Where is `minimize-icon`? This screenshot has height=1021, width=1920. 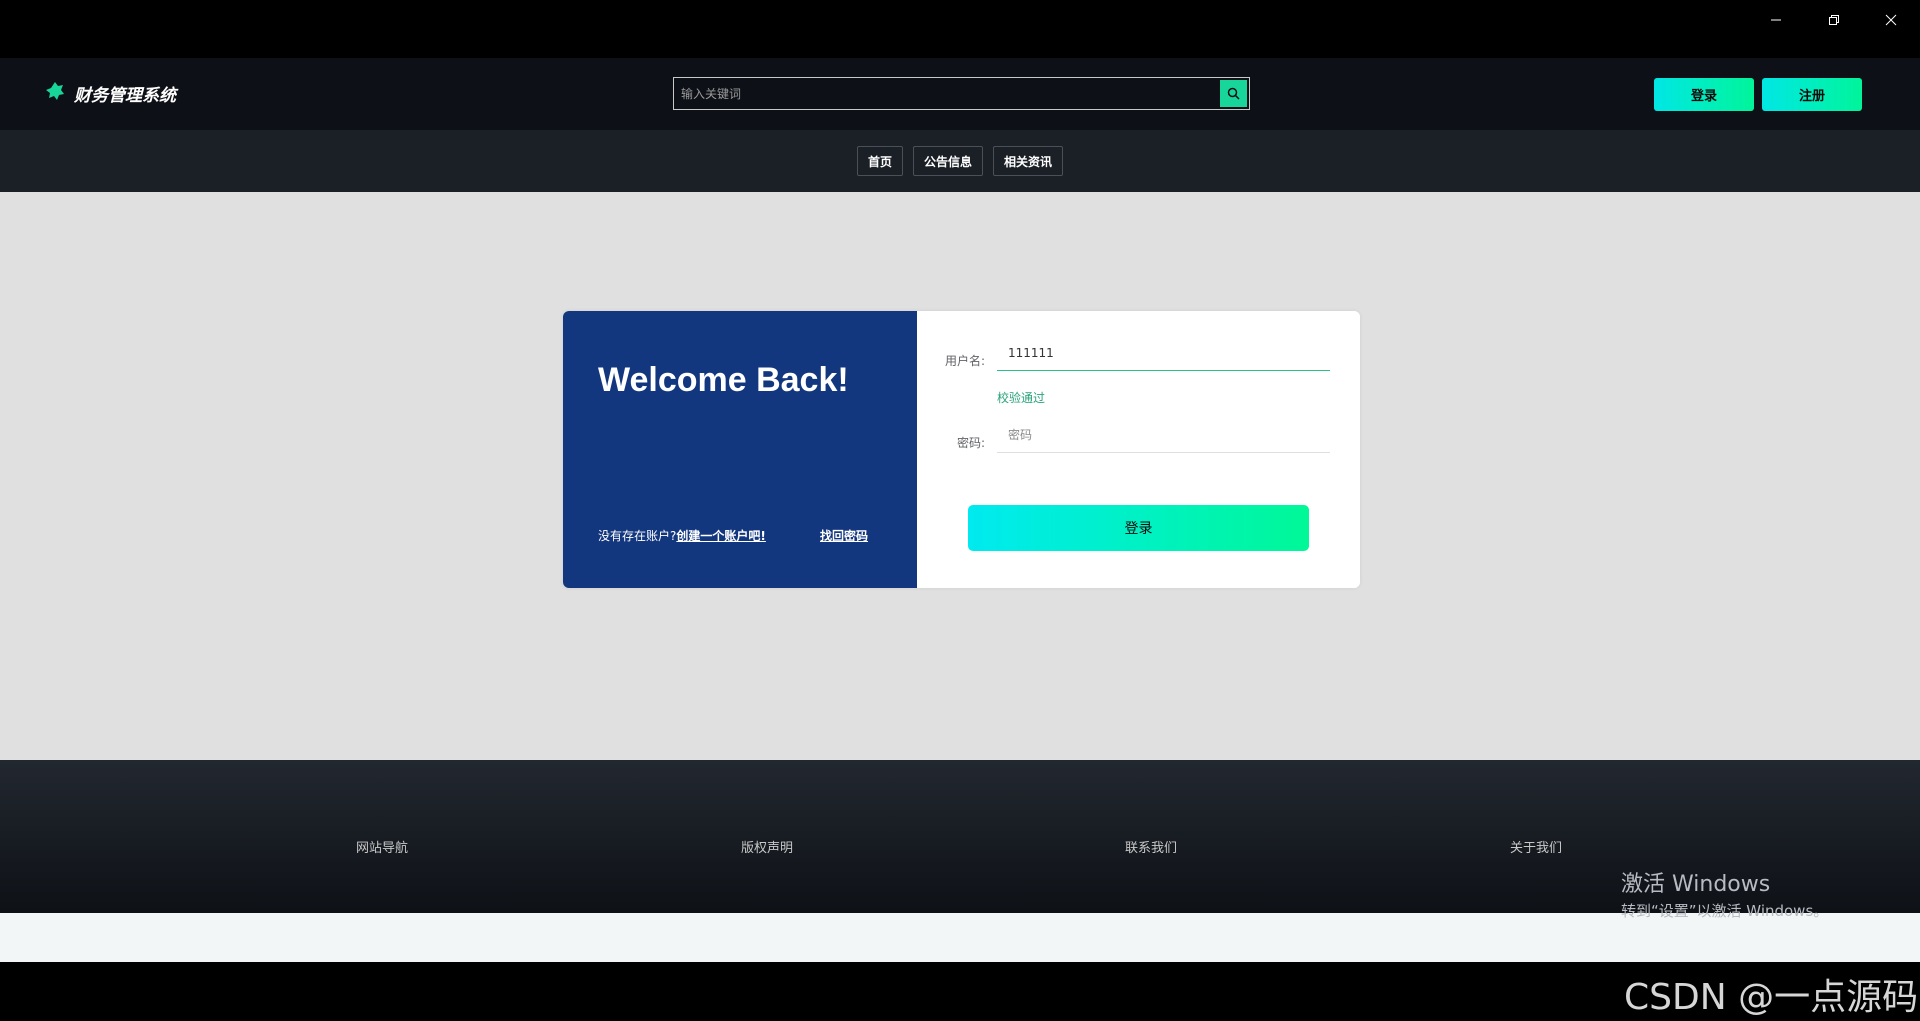 minimize-icon is located at coordinates (1776, 20).